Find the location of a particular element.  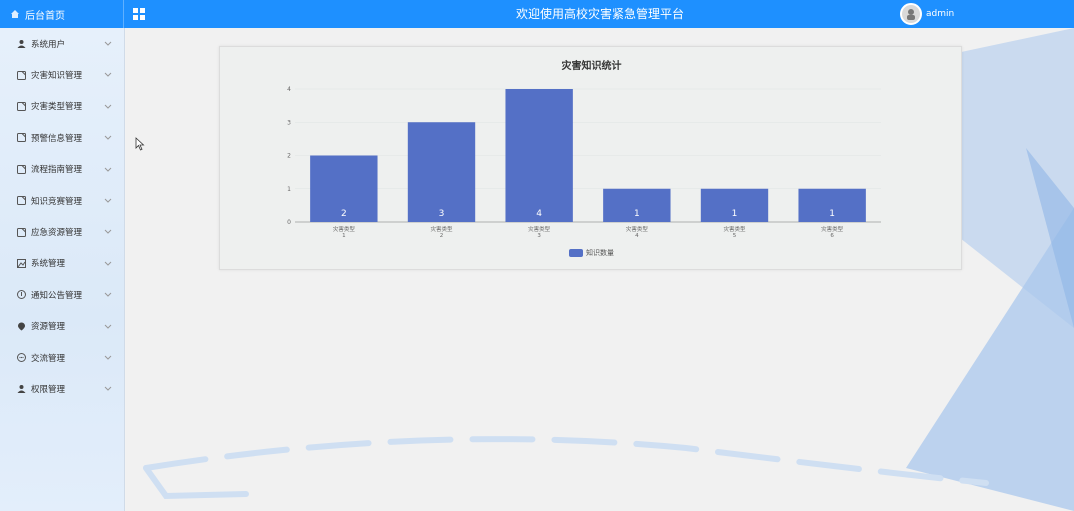

sidebar-item-disaster-knowledge: 灾害知识管理 is located at coordinates (62, 74).